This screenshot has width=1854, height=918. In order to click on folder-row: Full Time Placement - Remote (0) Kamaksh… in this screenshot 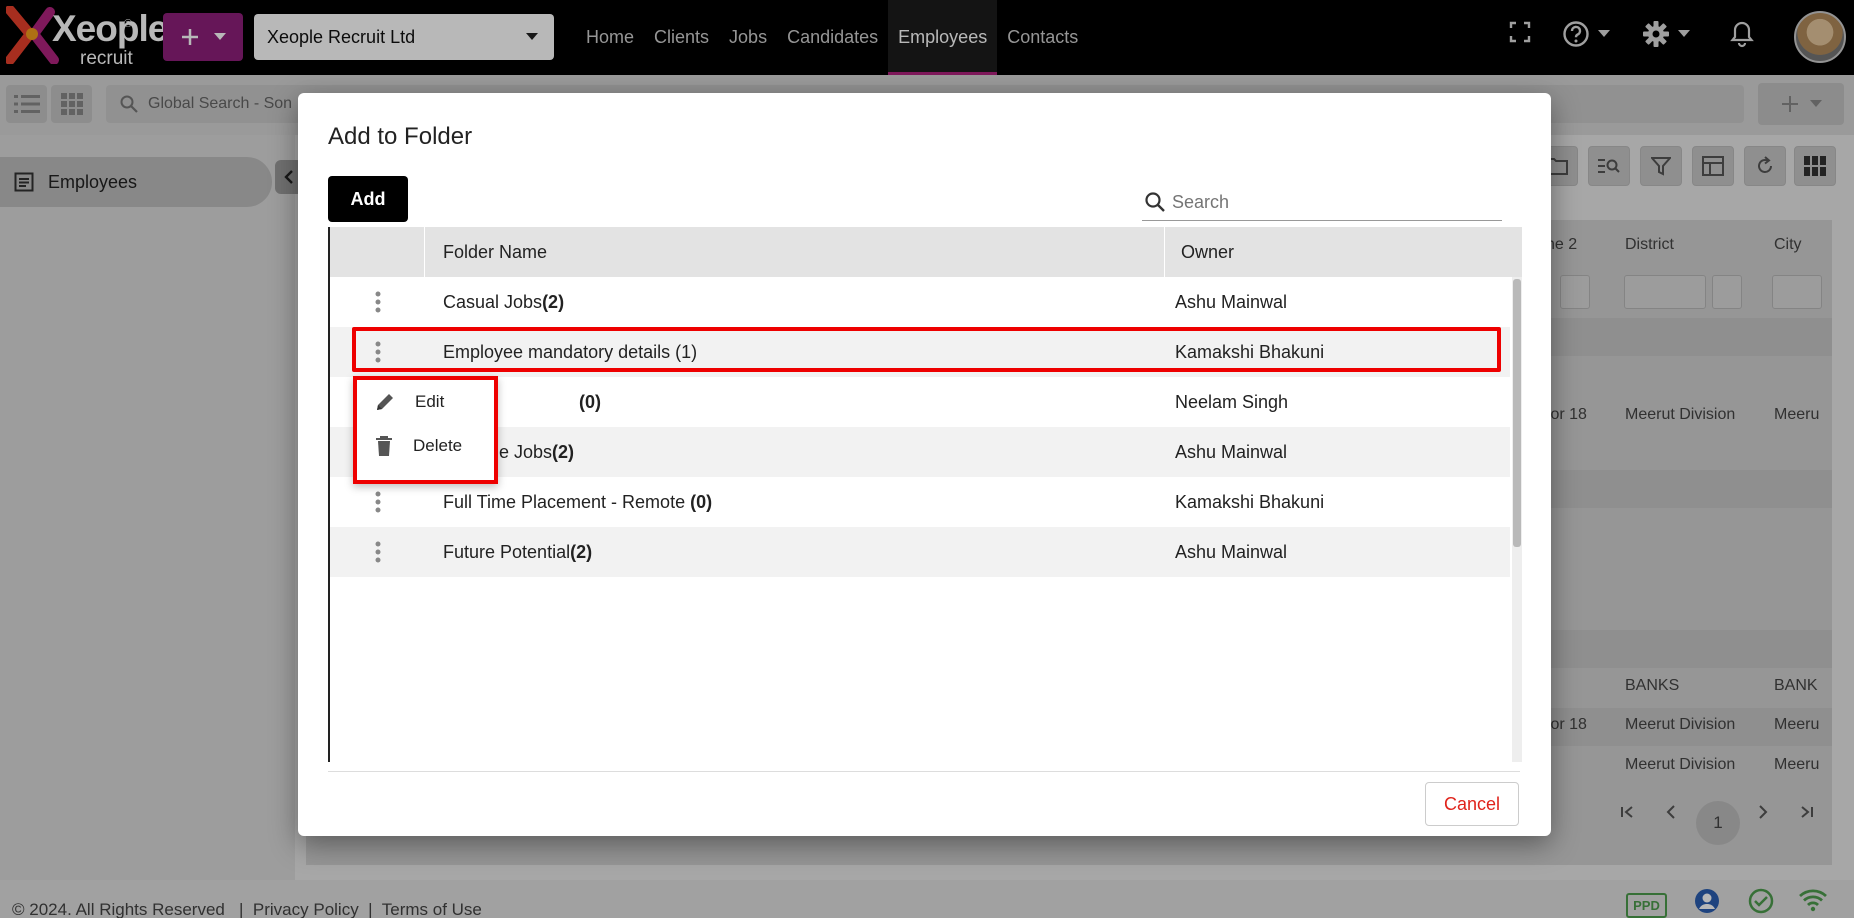, I will do `click(920, 502)`.